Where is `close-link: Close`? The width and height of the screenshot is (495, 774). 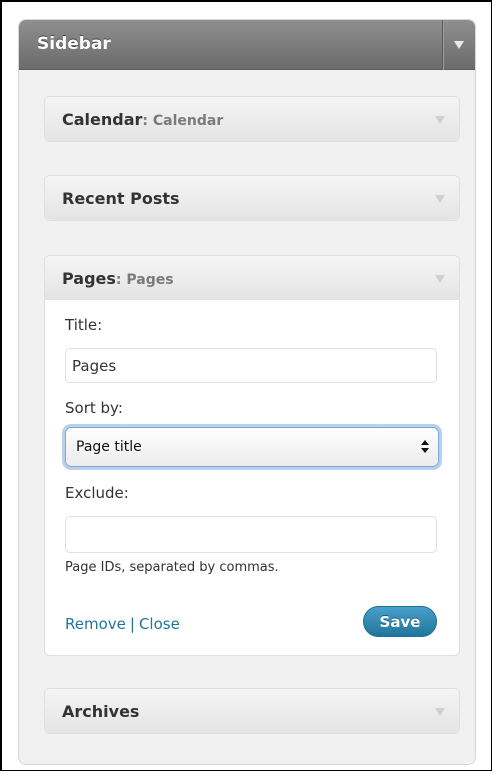 close-link: Close is located at coordinates (159, 624).